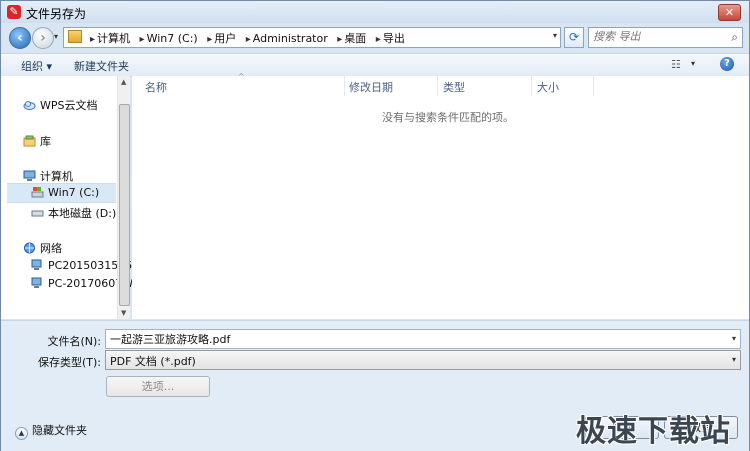  What do you see at coordinates (43, 38) in the screenshot?
I see `forward-button: ›` at bounding box center [43, 38].